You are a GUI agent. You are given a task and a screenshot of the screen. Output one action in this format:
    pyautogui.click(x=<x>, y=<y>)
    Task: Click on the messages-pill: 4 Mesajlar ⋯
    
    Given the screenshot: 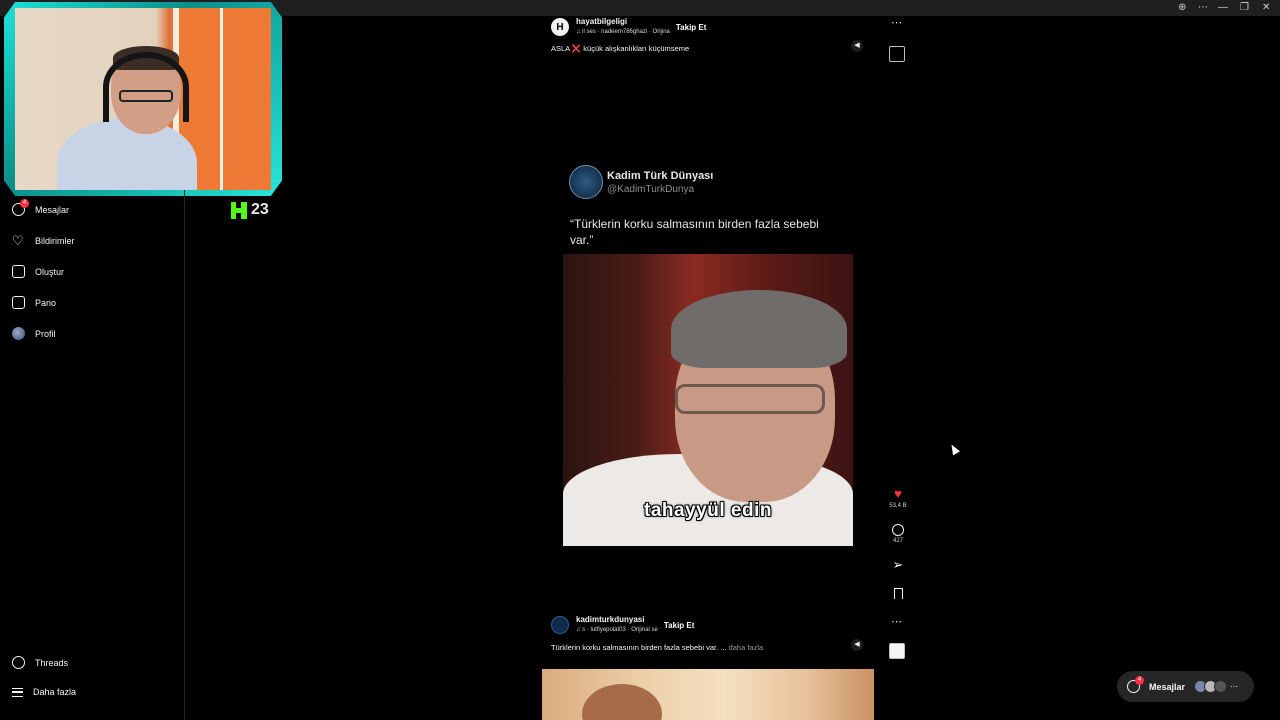 What is the action you would take?
    pyautogui.click(x=1185, y=686)
    